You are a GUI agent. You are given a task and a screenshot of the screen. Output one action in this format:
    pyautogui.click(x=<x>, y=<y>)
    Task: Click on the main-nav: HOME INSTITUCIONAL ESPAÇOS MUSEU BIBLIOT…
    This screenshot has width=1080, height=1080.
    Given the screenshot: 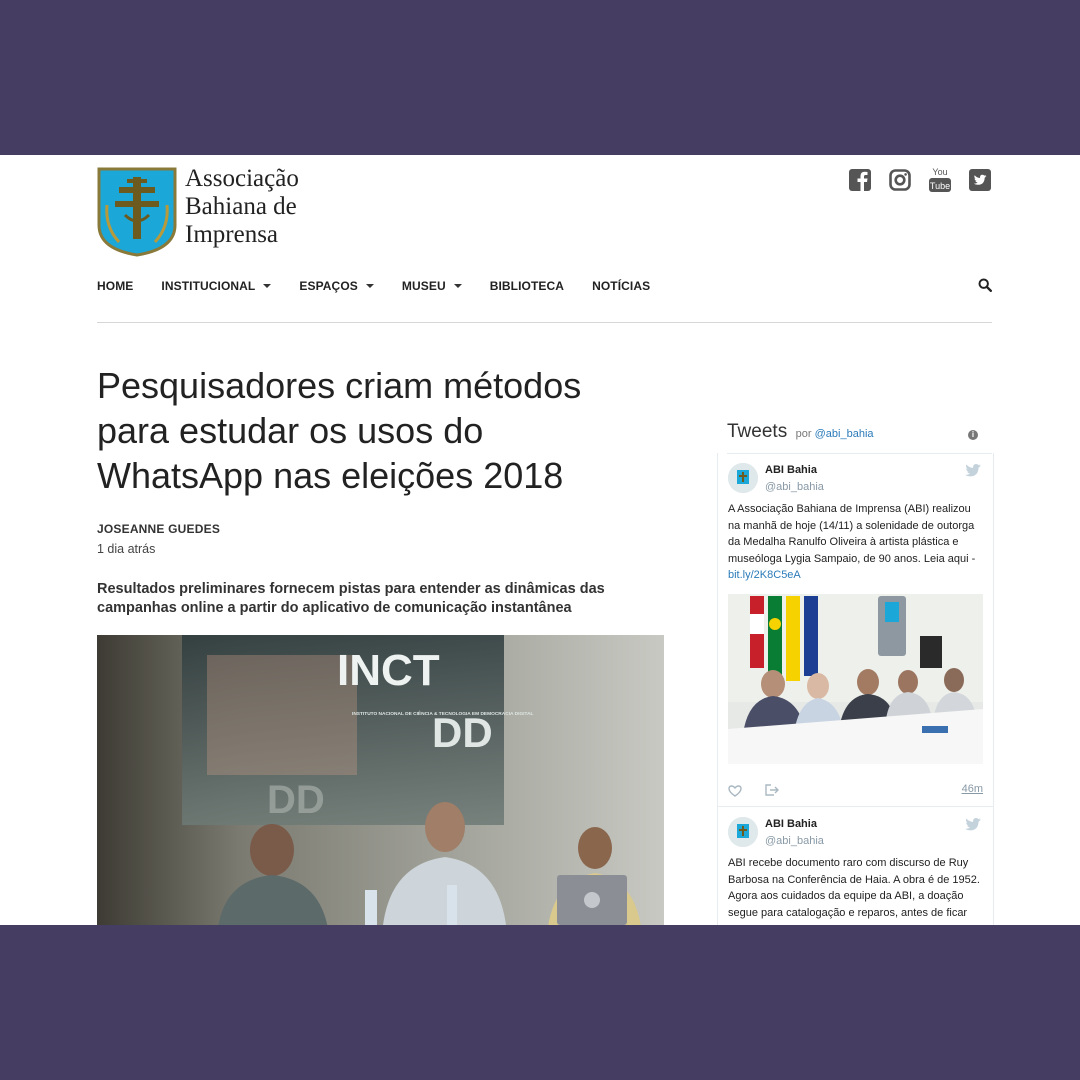 What is the action you would take?
    pyautogui.click(x=545, y=300)
    